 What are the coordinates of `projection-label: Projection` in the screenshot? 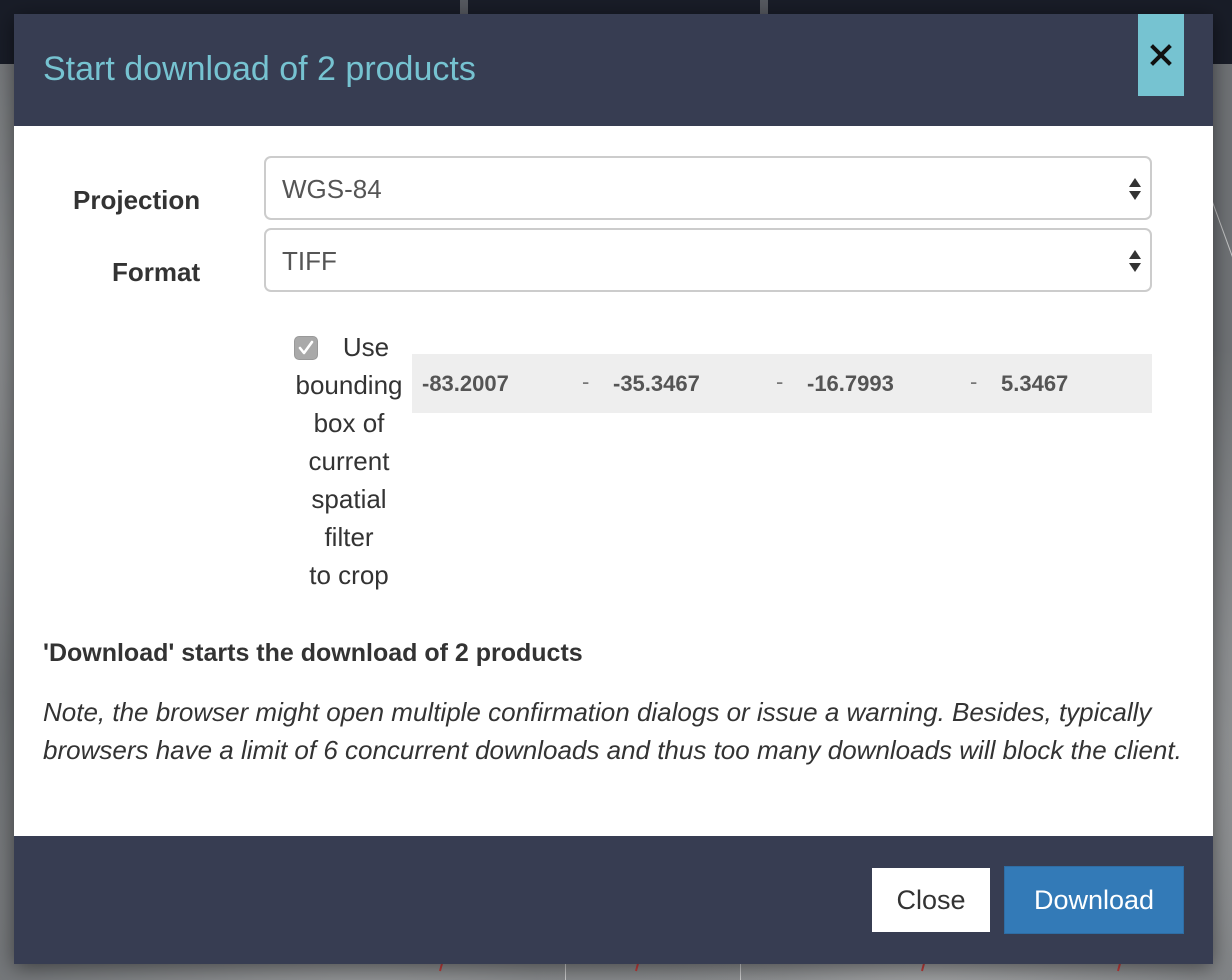 It's located at (137, 200).